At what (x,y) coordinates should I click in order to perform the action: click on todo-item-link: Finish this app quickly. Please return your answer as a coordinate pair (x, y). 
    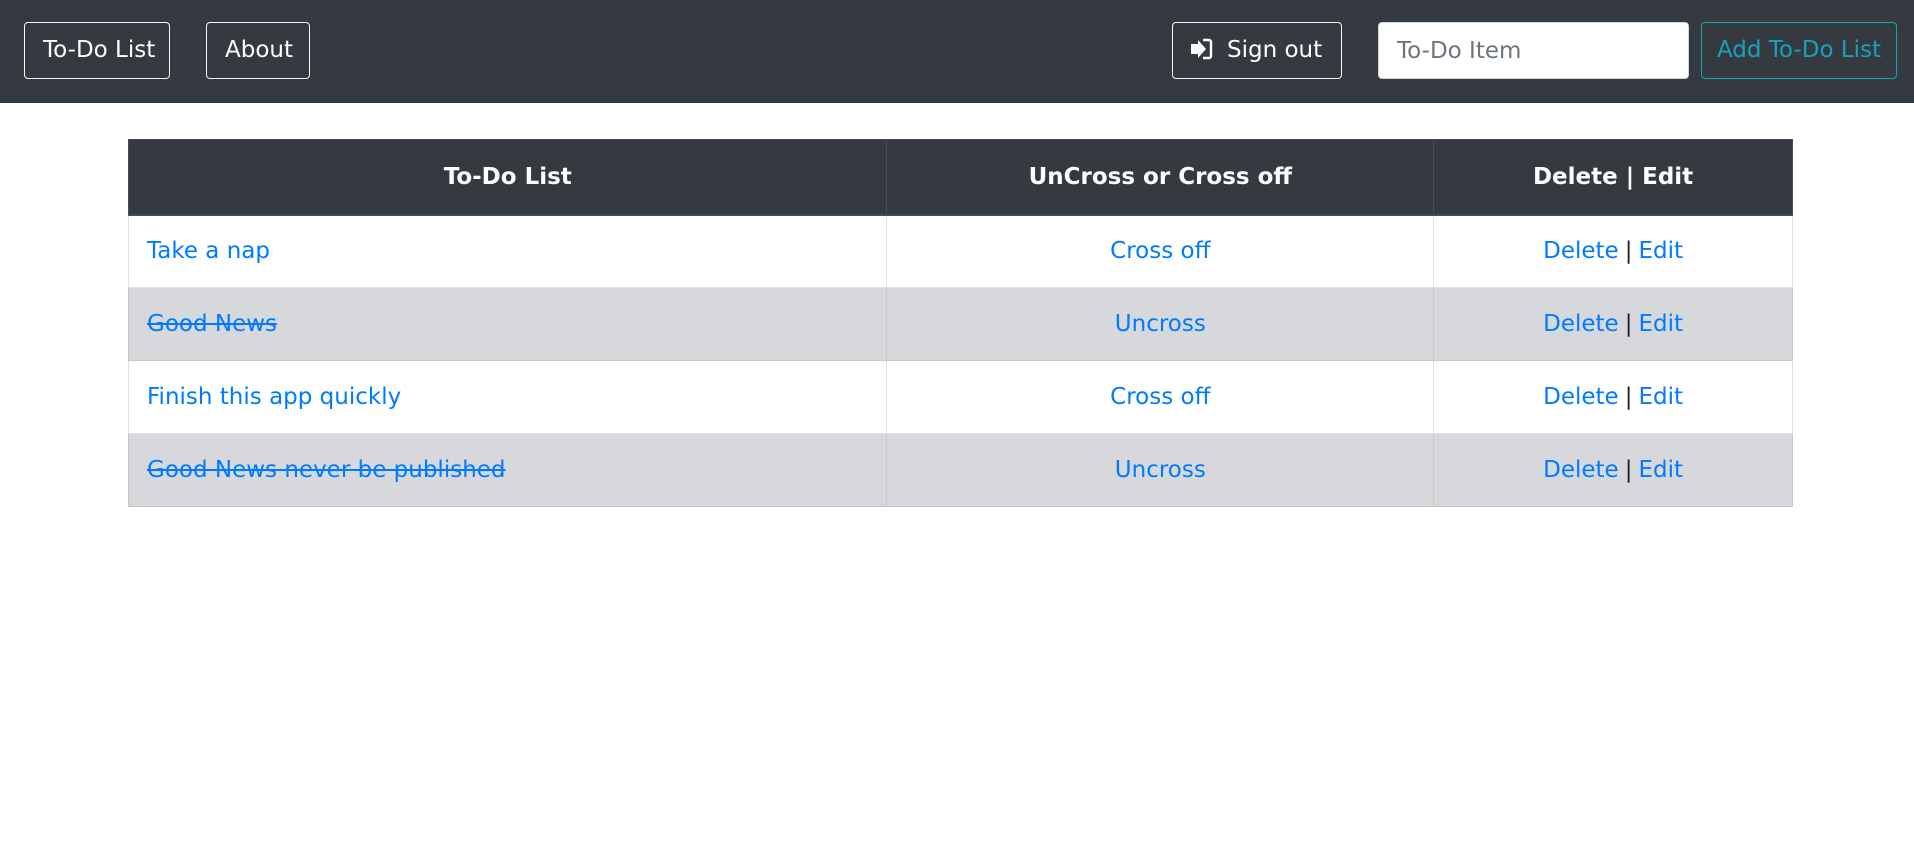
    Looking at the image, I should click on (274, 397).